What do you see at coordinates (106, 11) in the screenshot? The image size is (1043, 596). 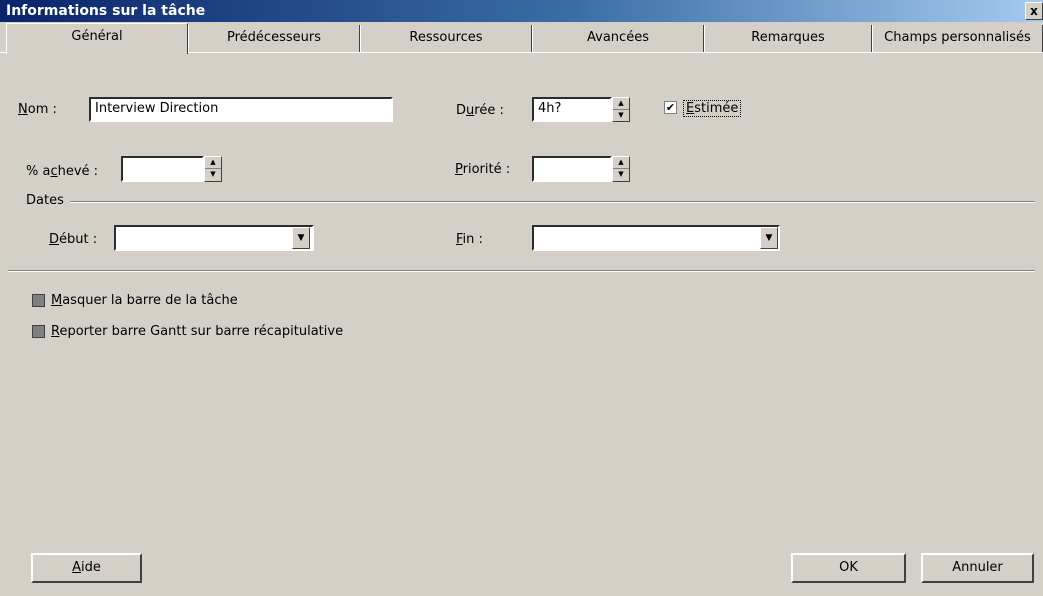 I see `window-title: Informations sur la tâche` at bounding box center [106, 11].